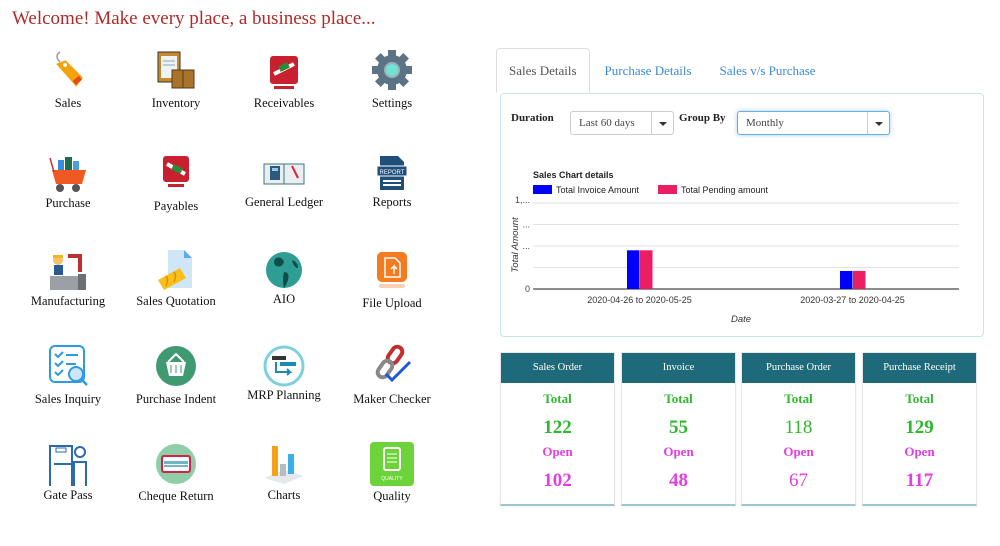  What do you see at coordinates (852, 300) in the screenshot?
I see `x-tick-label: 2020-03-27 to 2020-04-25` at bounding box center [852, 300].